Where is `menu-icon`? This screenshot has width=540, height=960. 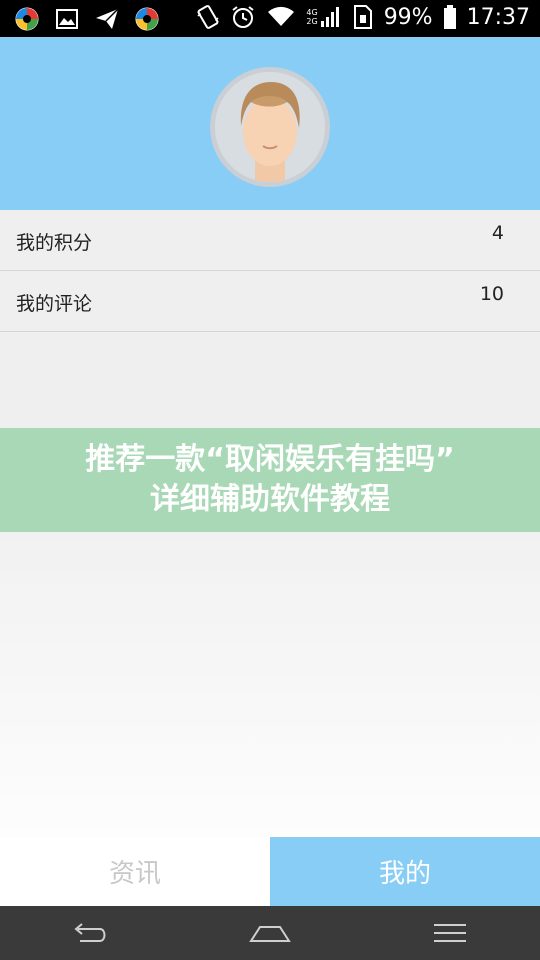 menu-icon is located at coordinates (450, 933).